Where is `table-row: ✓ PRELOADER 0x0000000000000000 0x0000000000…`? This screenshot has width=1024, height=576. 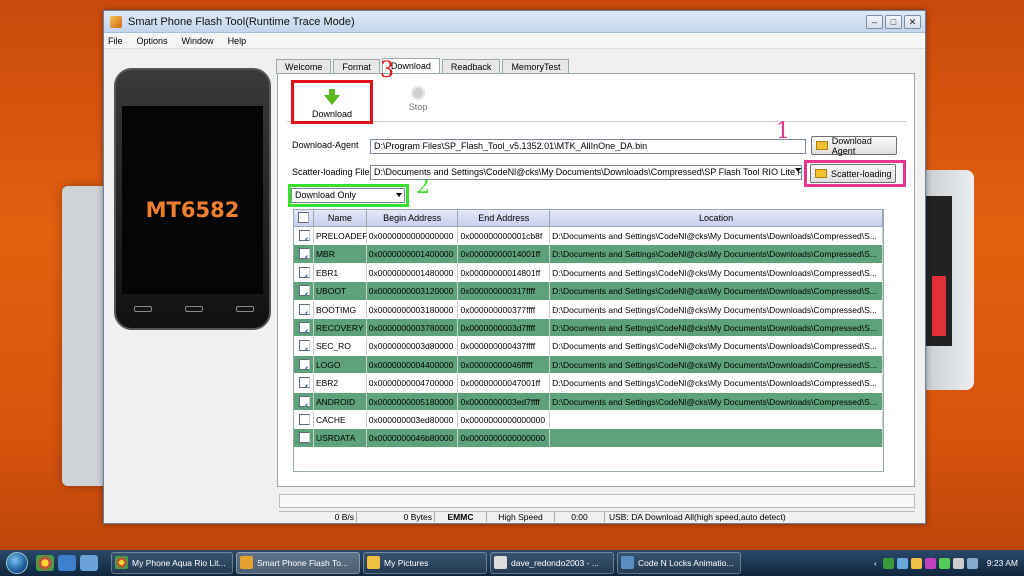 table-row: ✓ PRELOADER 0x0000000000000000 0x0000000000… is located at coordinates (588, 236).